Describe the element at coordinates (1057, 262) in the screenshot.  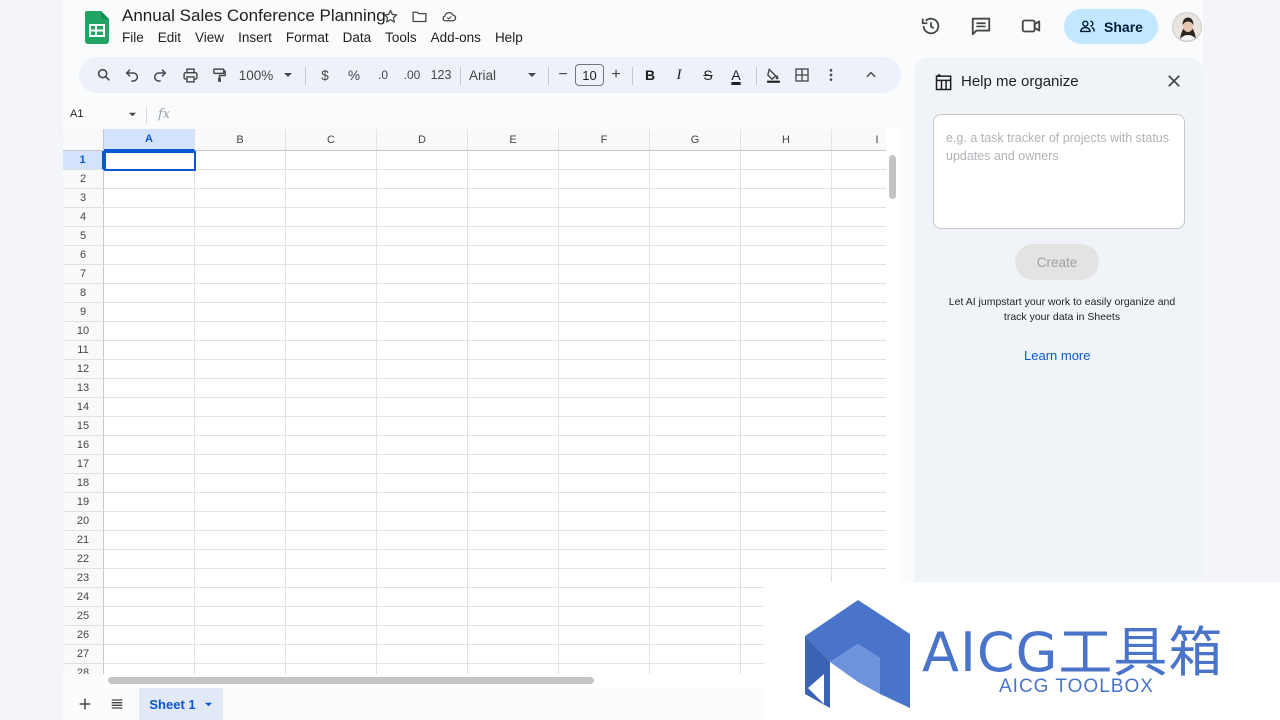
I see `create-button: Create` at that location.